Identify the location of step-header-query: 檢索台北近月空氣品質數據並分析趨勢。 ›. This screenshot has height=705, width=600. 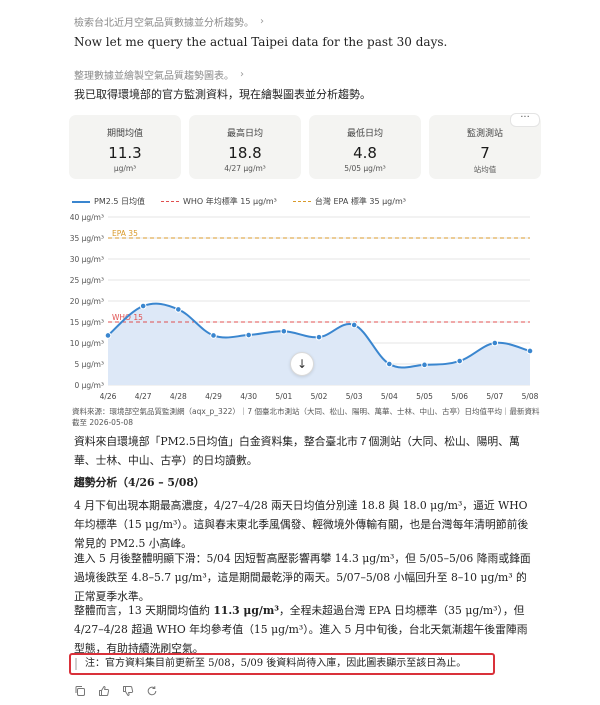
(169, 21).